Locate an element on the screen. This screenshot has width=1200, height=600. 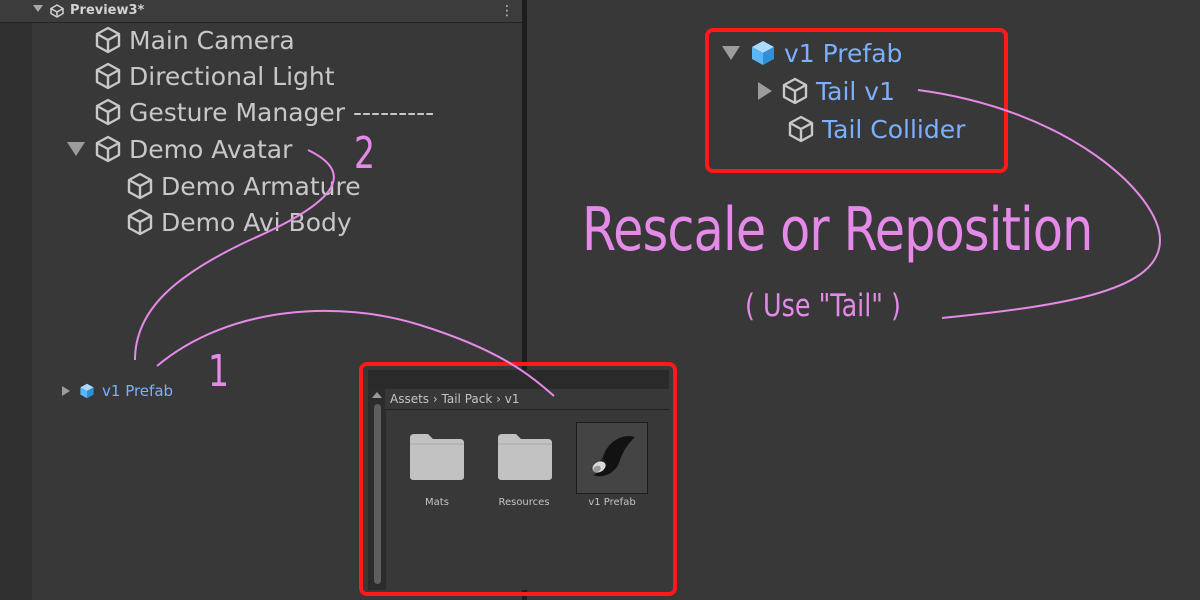
hierarchy-item-demo-avatar: Demo Avatar is located at coordinates (179, 149).